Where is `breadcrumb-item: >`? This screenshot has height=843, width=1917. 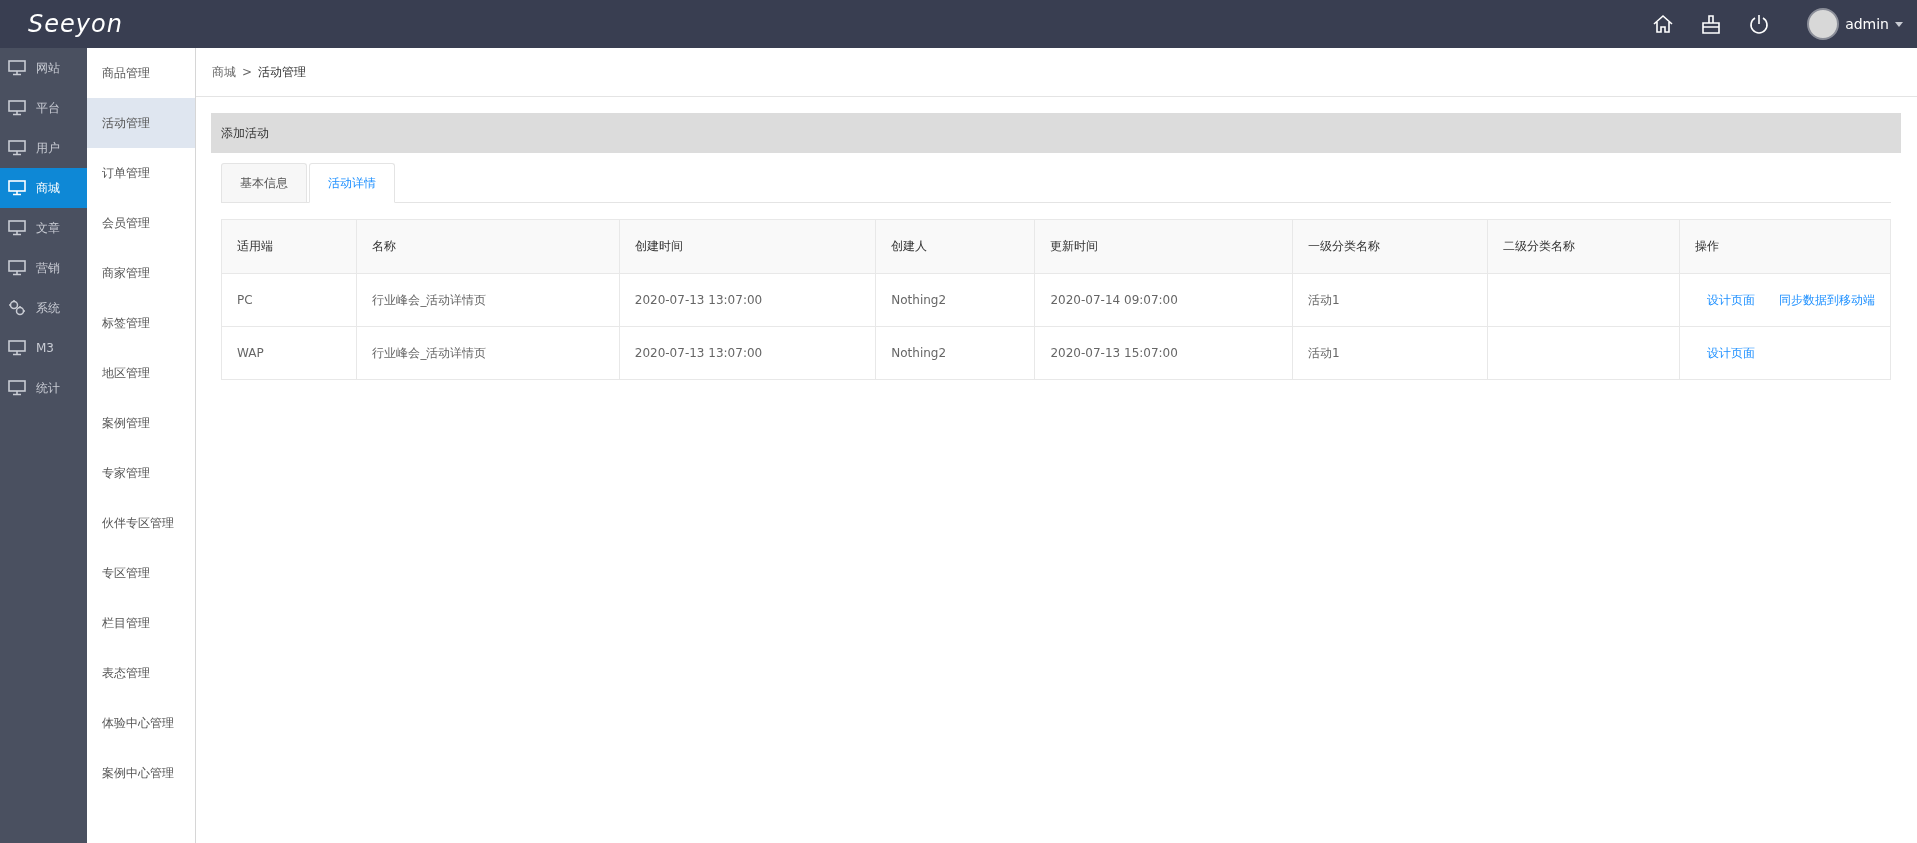
breadcrumb-item: > is located at coordinates (247, 72).